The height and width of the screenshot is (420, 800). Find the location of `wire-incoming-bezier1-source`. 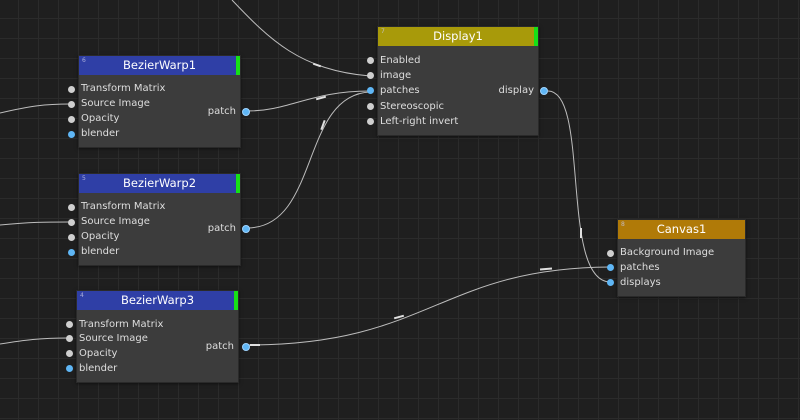

wire-incoming-bezier1-source is located at coordinates (35, 108).